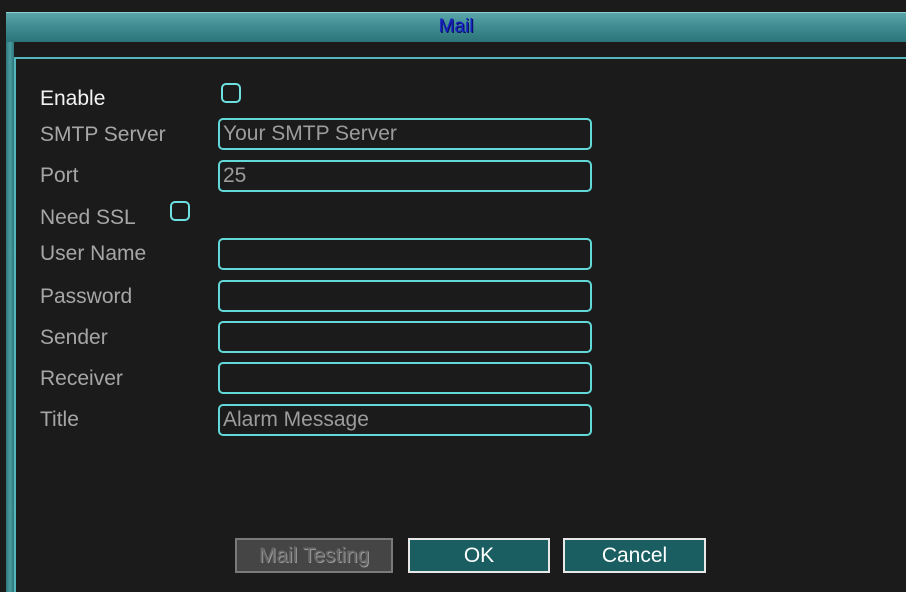  I want to click on receiver-label: Receiver, so click(81, 378).